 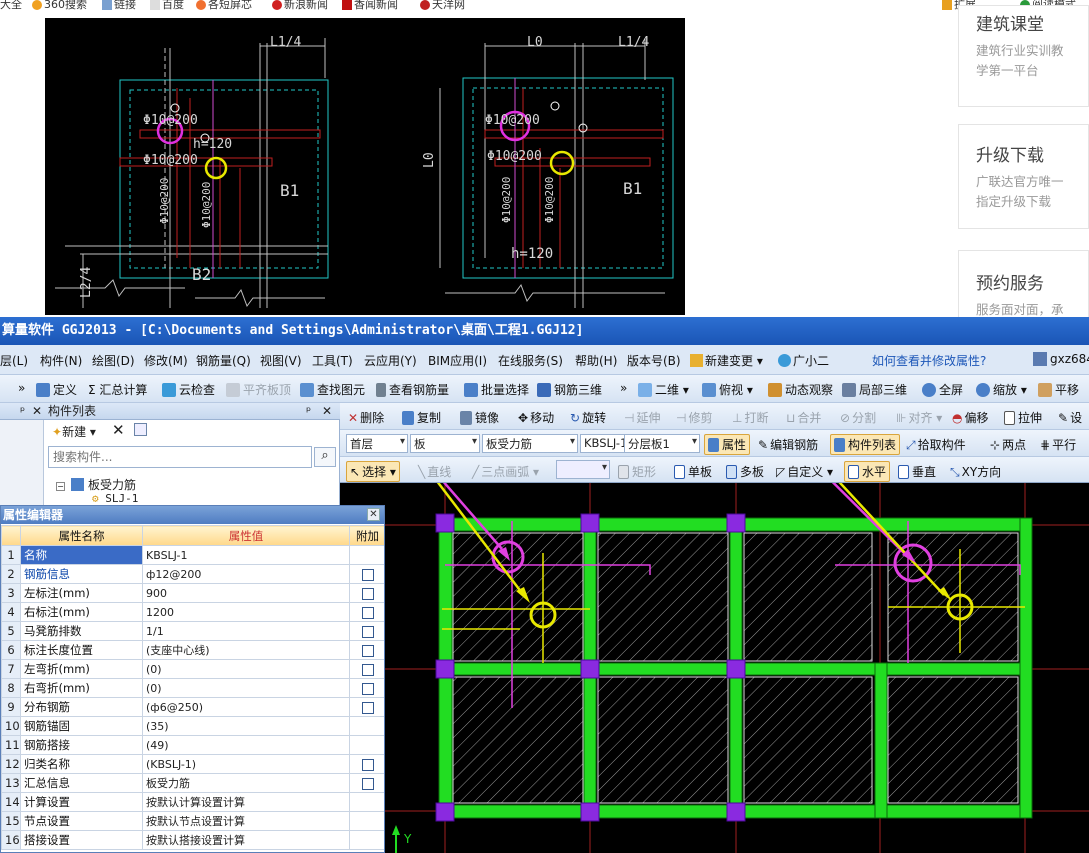 I want to click on type-select: 板, so click(x=445, y=443).